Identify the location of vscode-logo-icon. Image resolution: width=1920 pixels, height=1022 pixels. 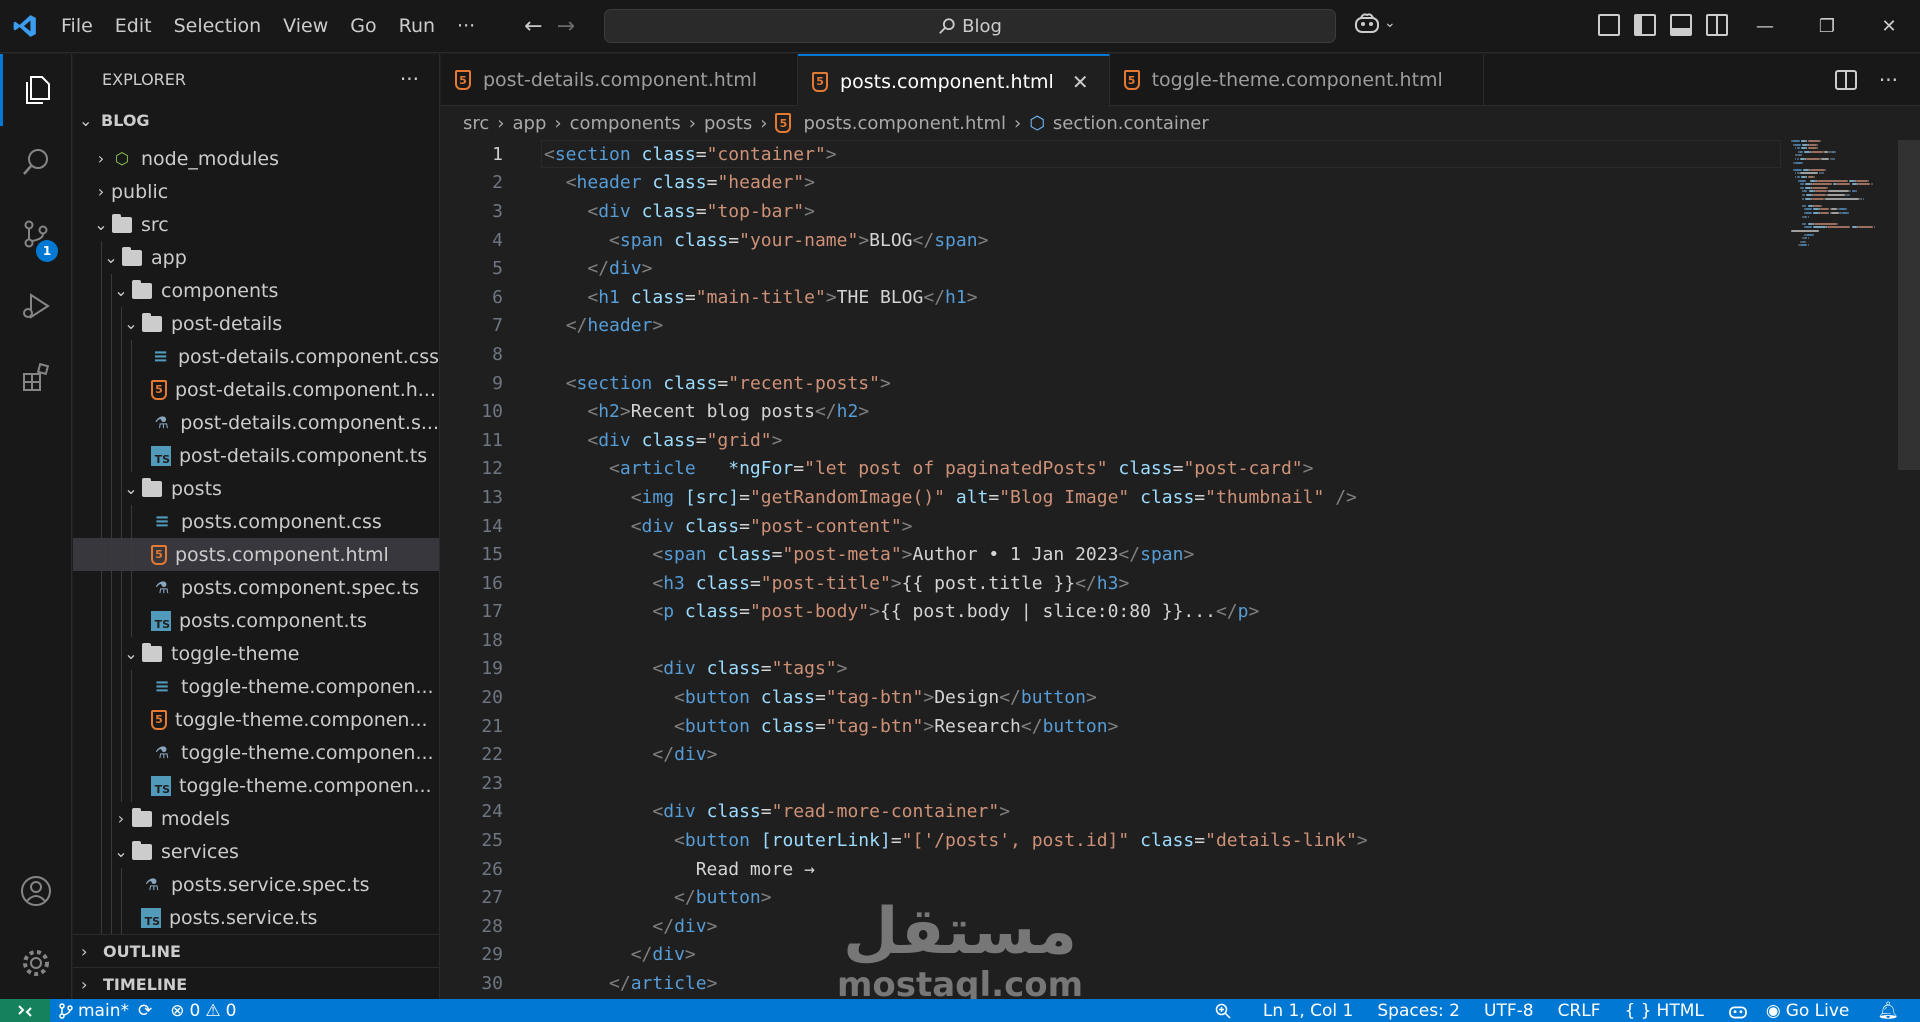
(25, 26).